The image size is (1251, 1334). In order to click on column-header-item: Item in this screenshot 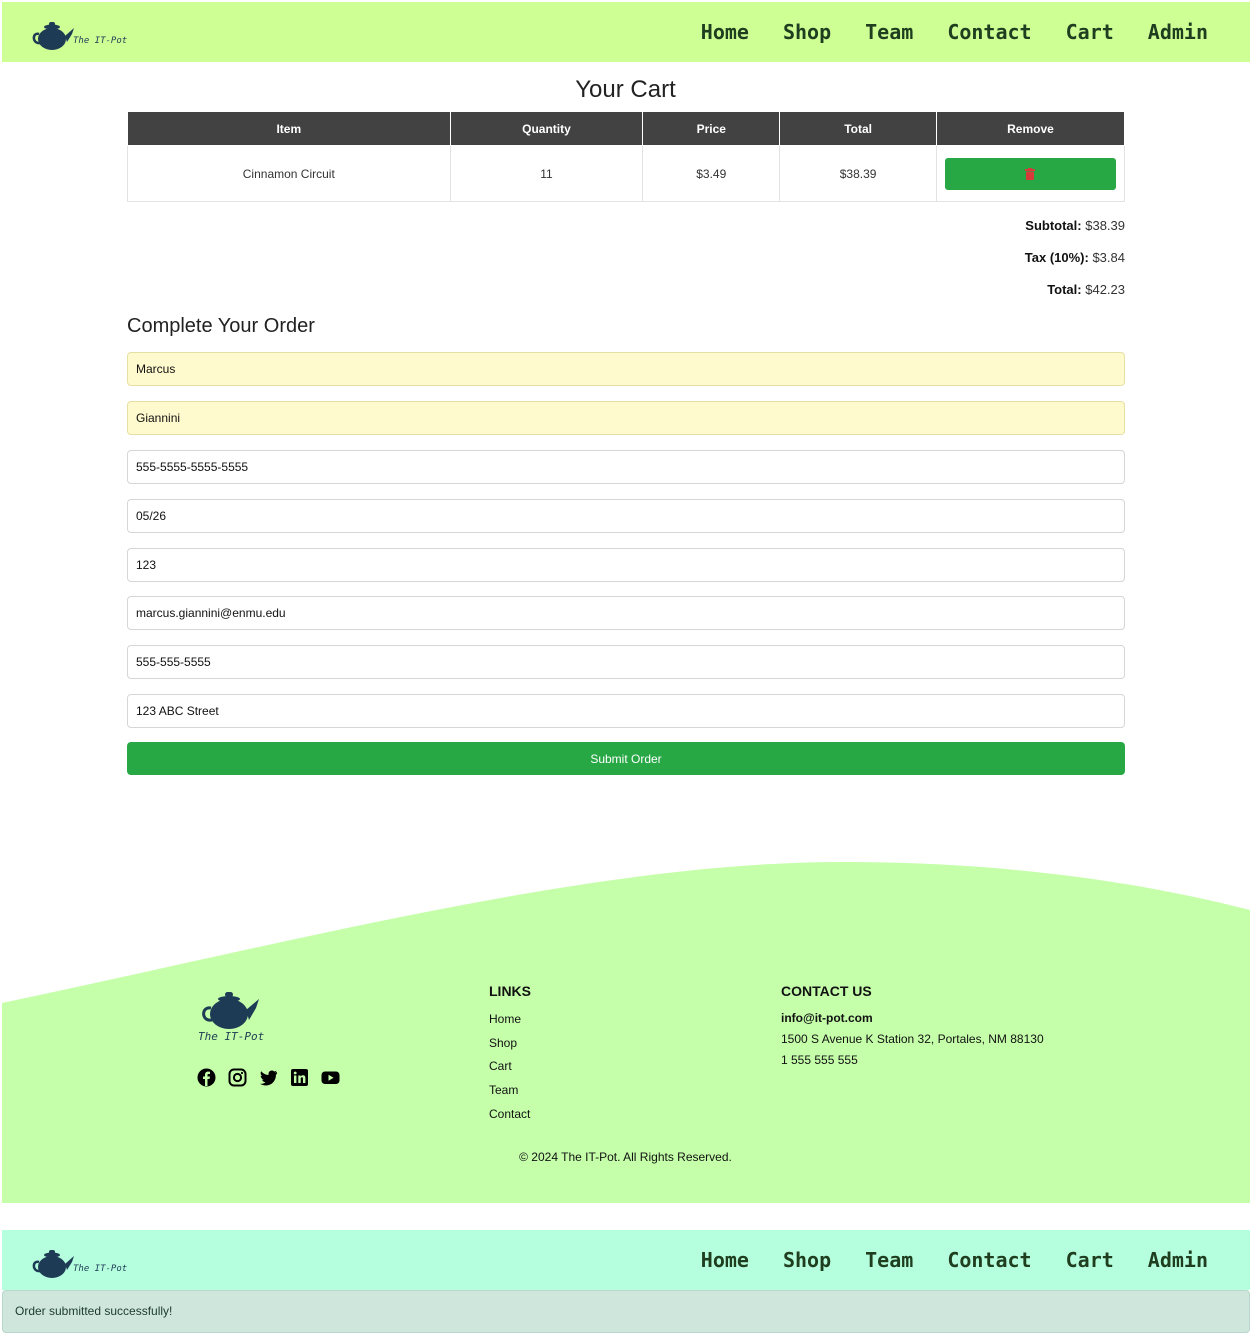, I will do `click(289, 129)`.